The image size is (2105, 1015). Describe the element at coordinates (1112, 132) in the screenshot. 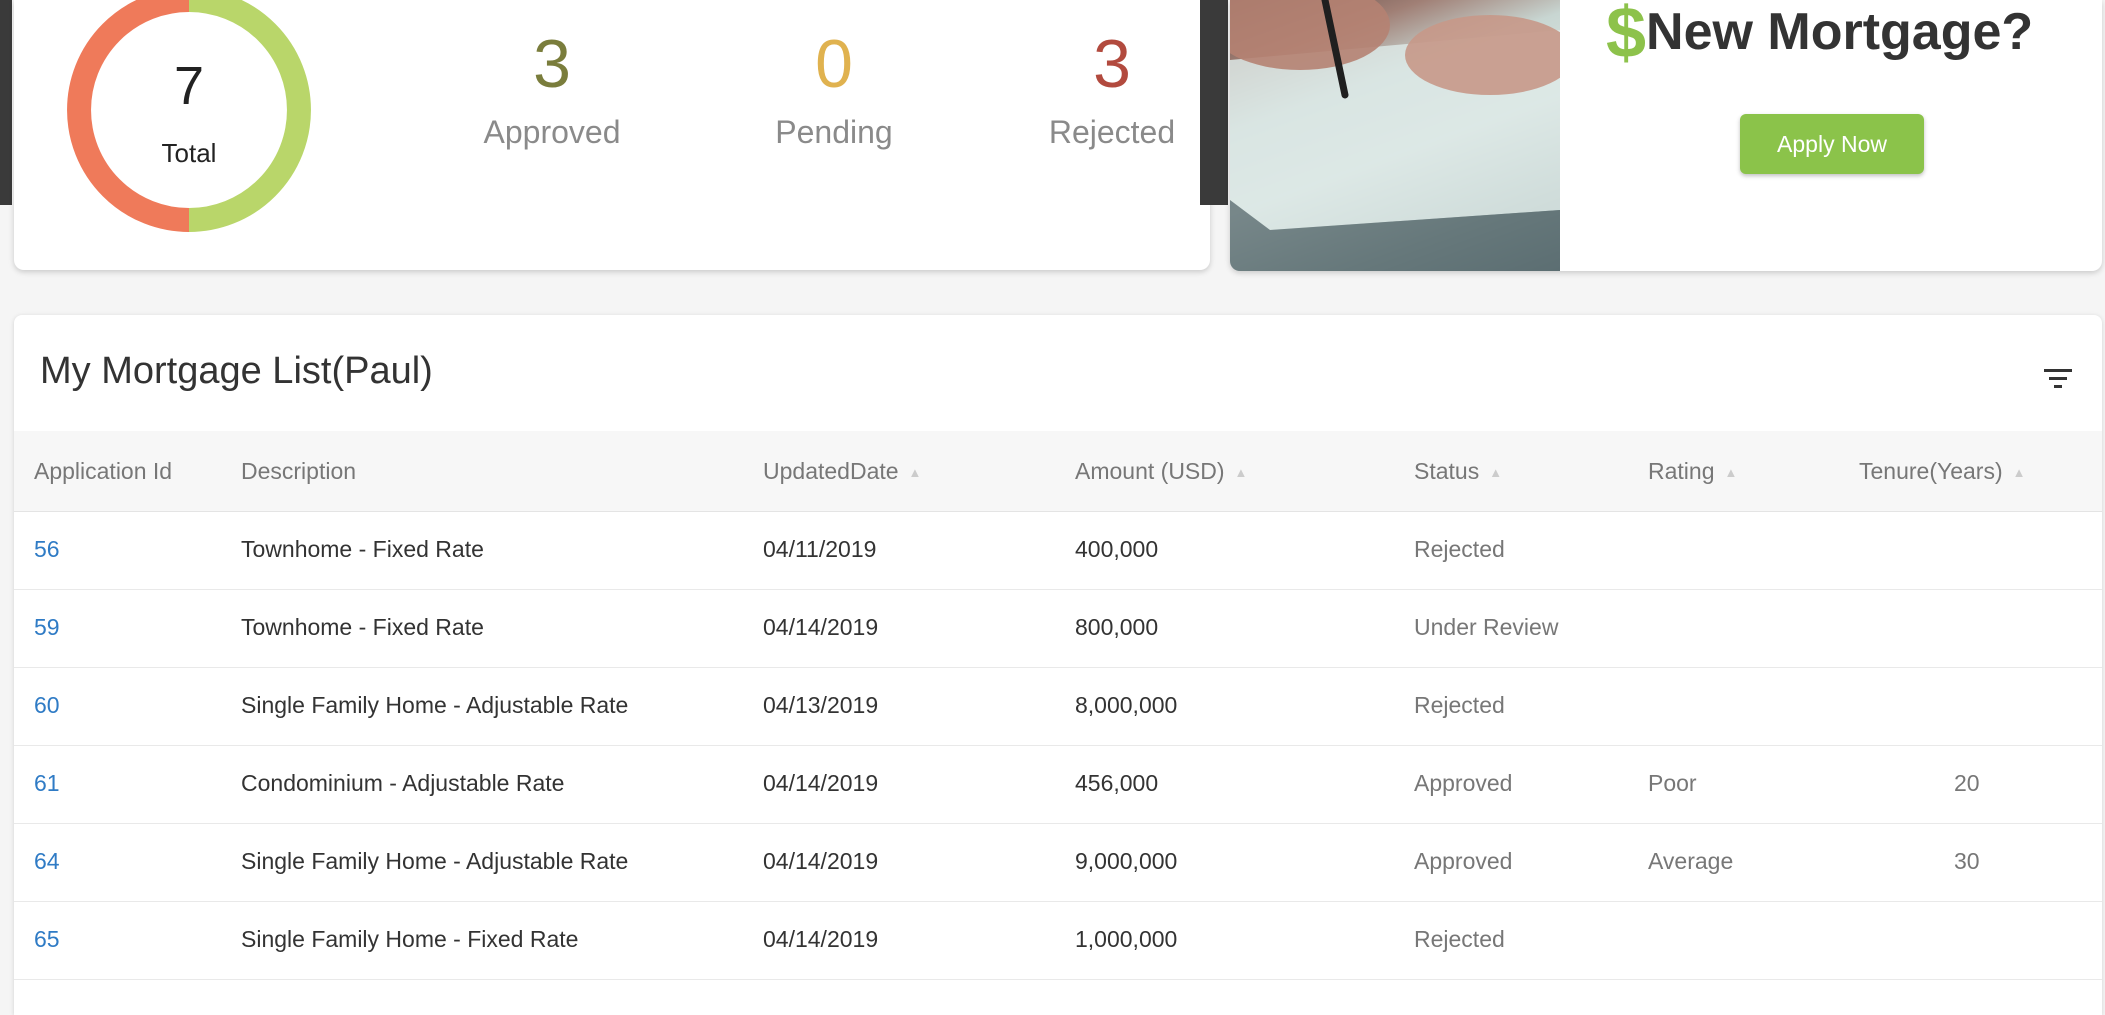

I see `rejected-label: Rejected` at that location.